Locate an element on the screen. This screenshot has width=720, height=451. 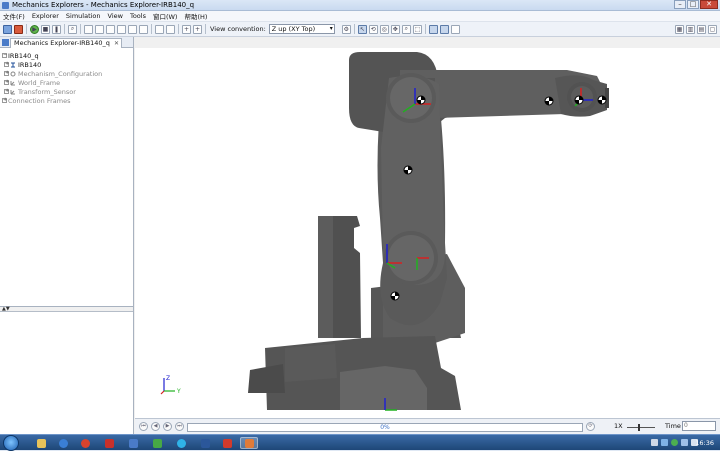
split-pane-icon is located at coordinates (170, 29).